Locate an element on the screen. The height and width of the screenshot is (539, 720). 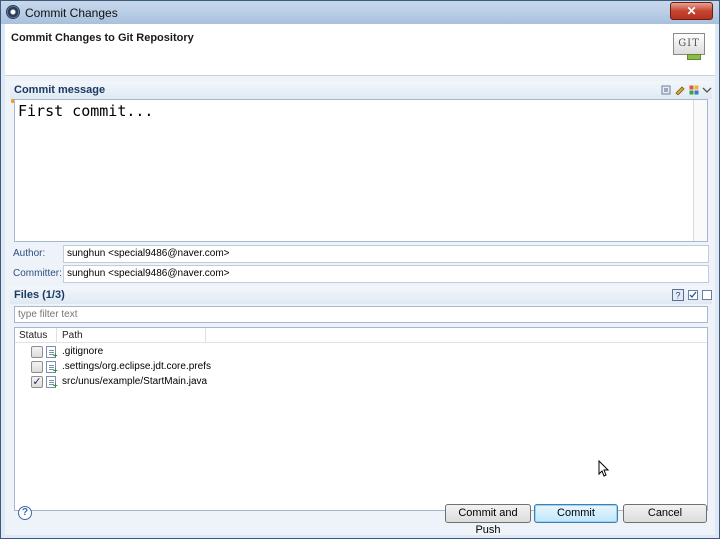
chevron-down-icon is located at coordinates (707, 90).